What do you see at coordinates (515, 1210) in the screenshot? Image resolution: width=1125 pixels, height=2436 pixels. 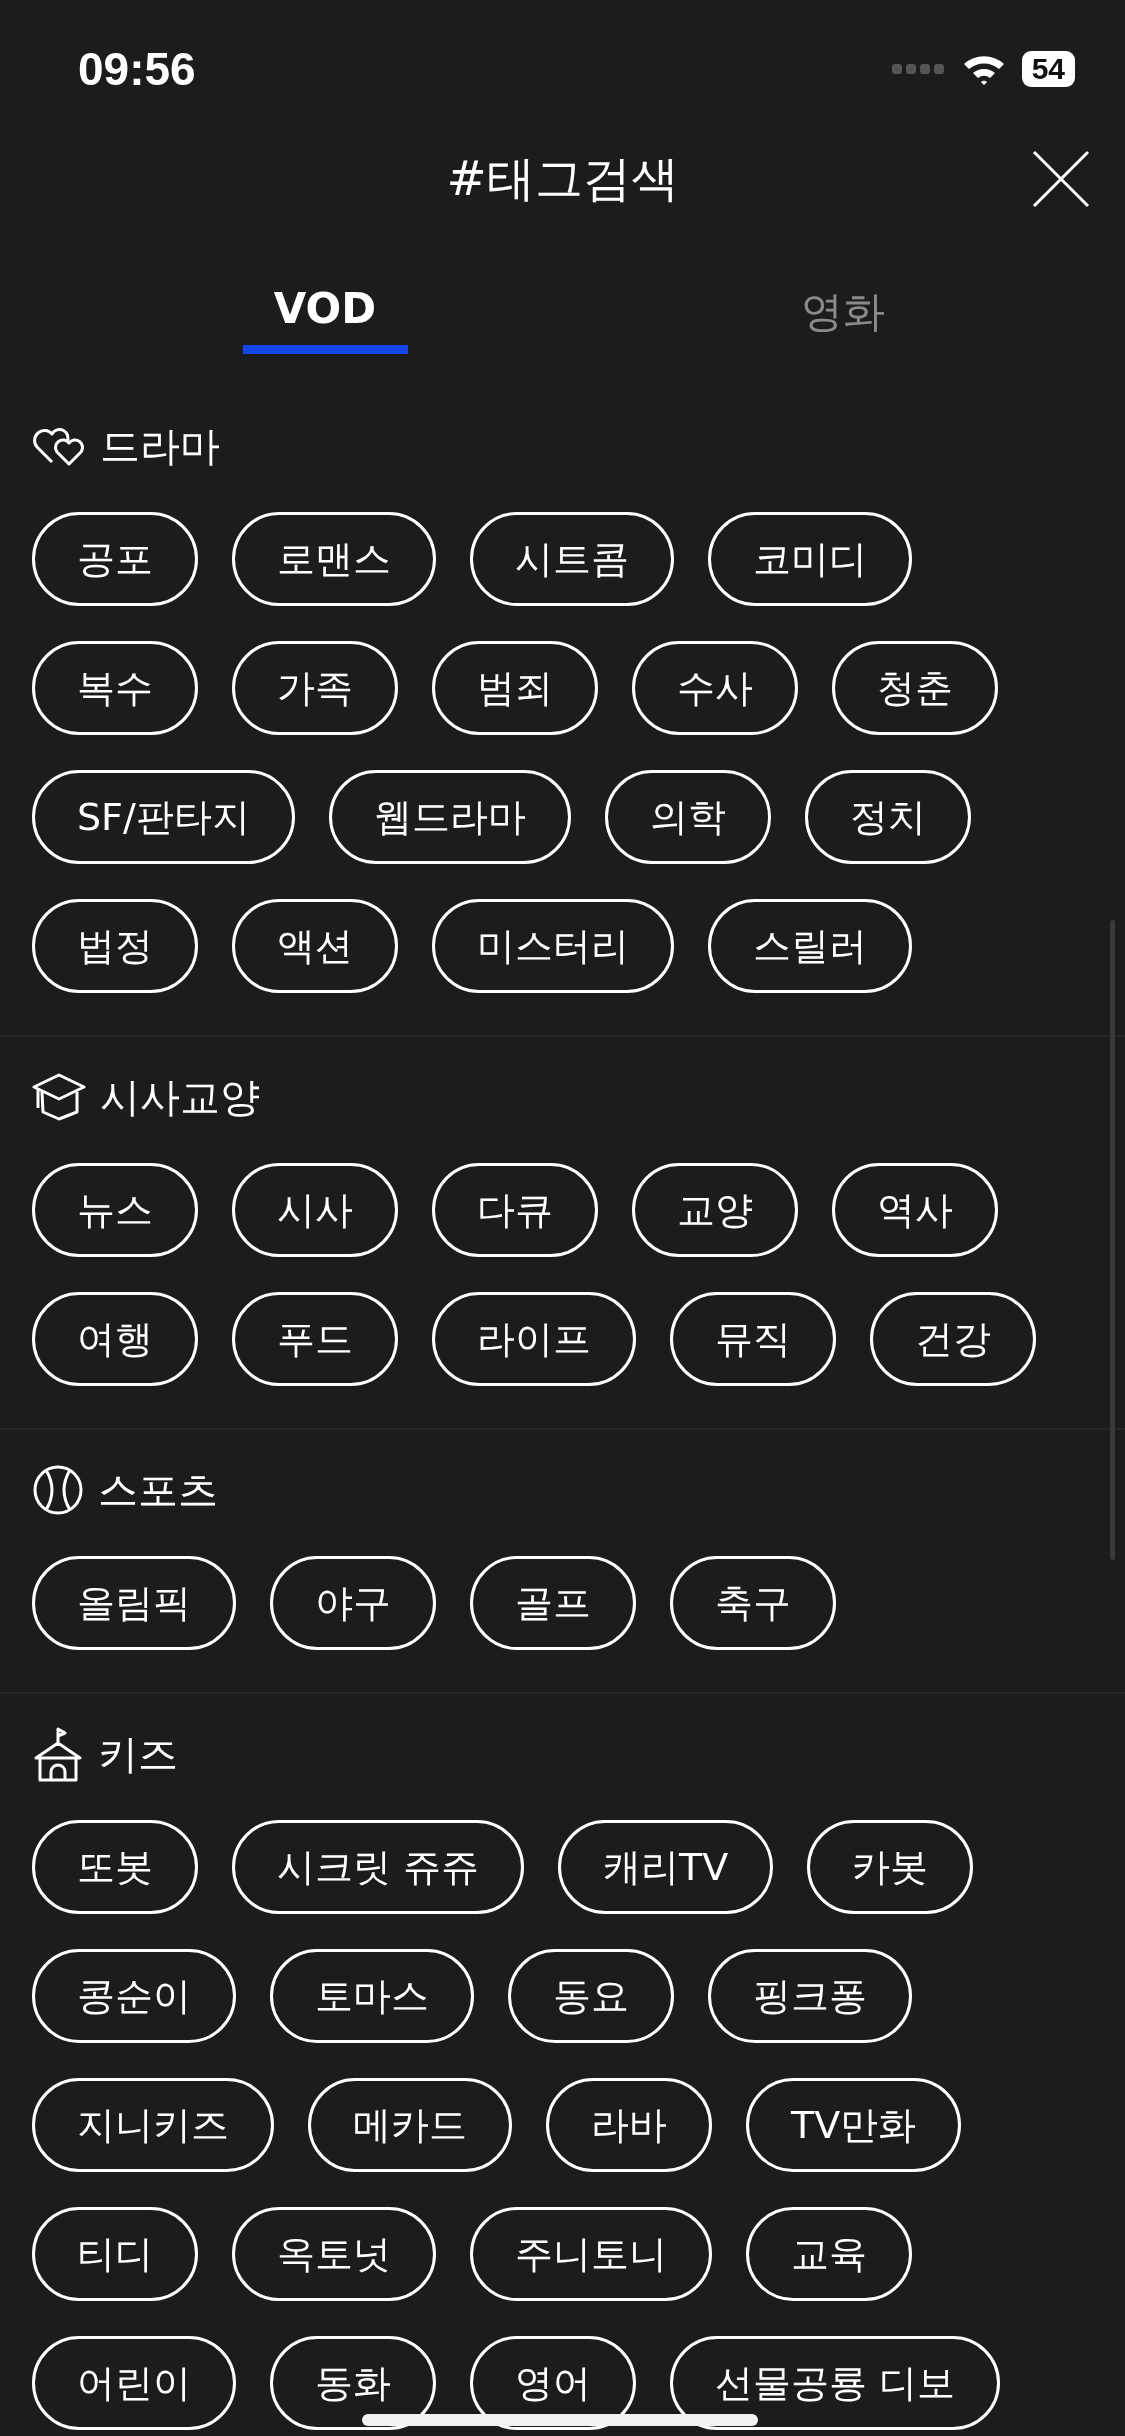 I see `tag-chip: 다큐` at bounding box center [515, 1210].